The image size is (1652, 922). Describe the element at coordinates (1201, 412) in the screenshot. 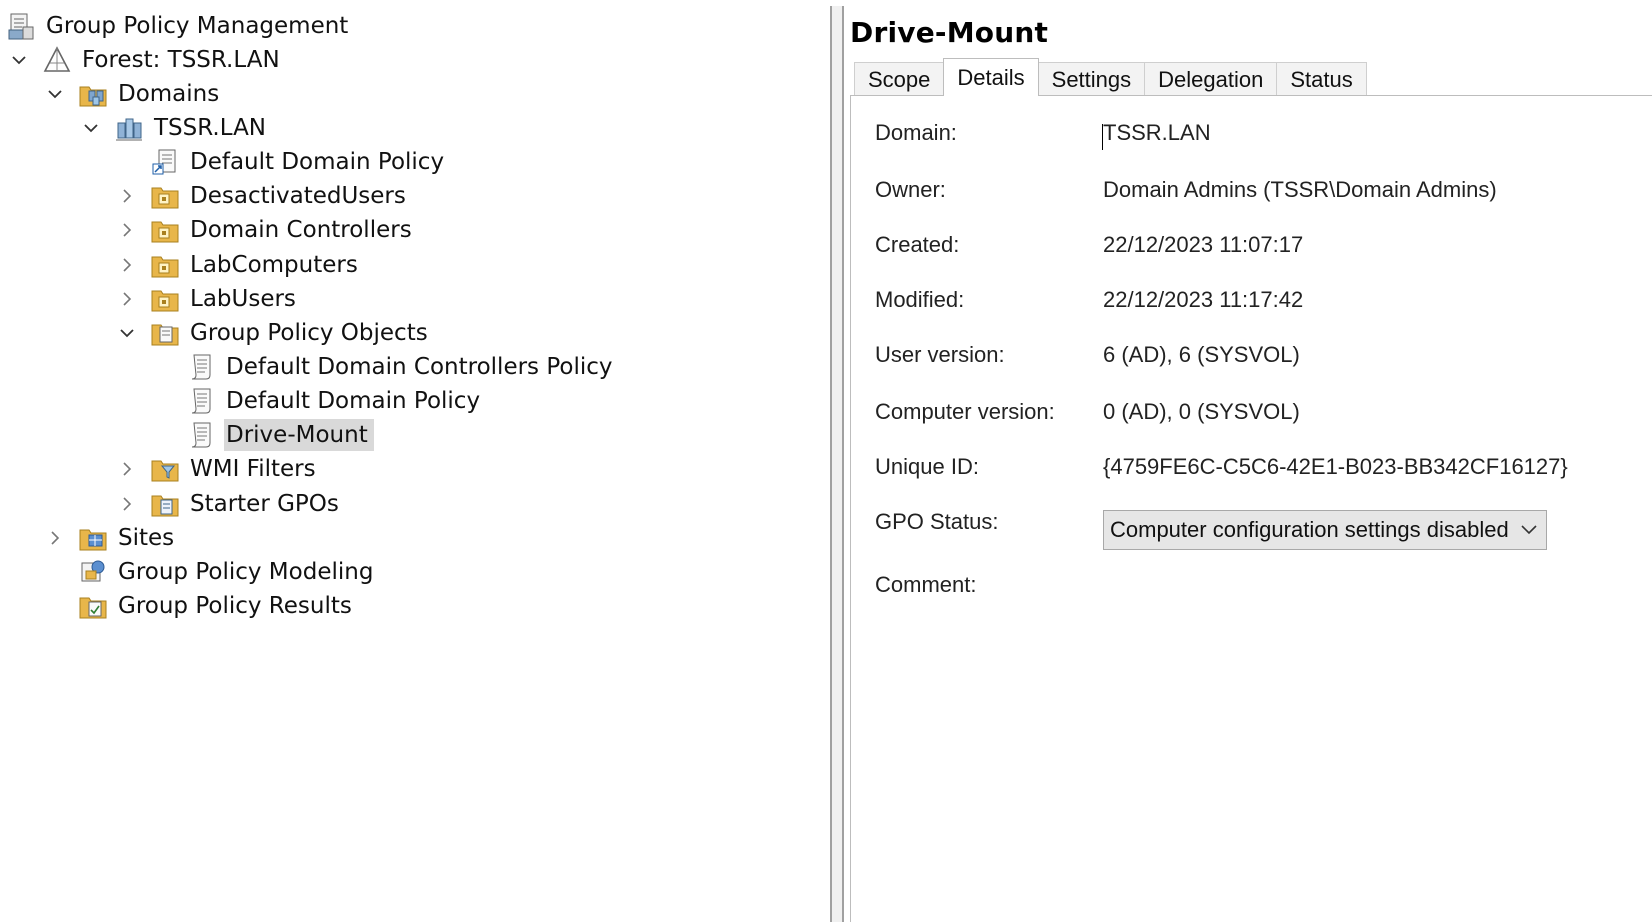

I see `computer-version-value: 0 (AD), 0 (SYSVOL)` at that location.